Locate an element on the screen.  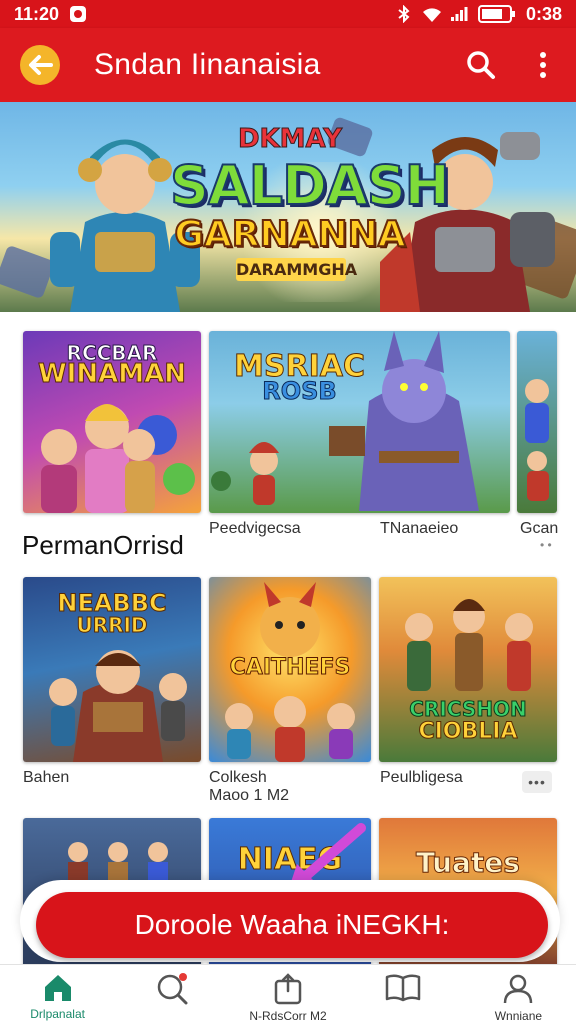
more-dots-icon: • • is located at coordinates (546, 545).